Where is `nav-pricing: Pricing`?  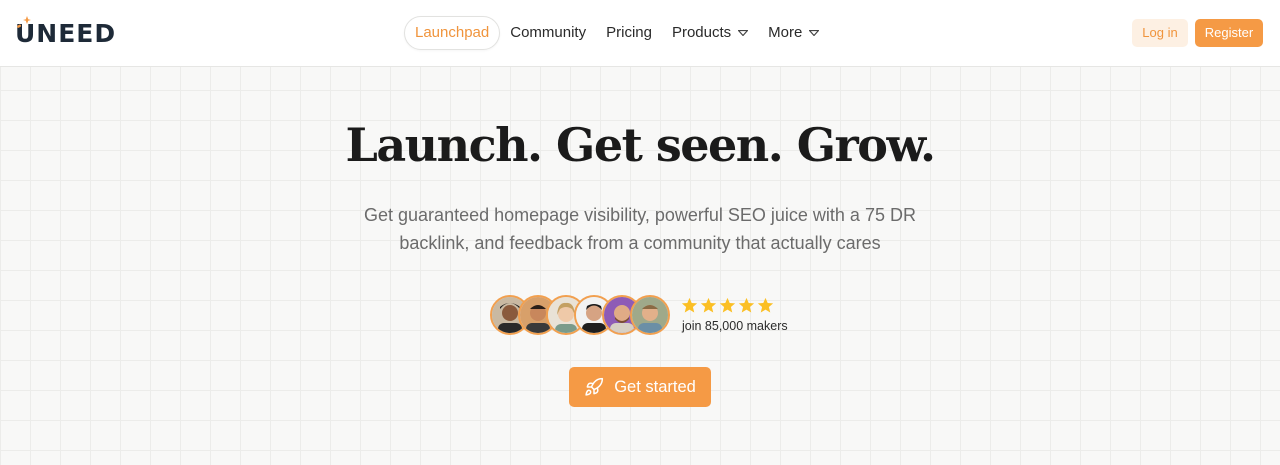
nav-pricing: Pricing is located at coordinates (629, 33).